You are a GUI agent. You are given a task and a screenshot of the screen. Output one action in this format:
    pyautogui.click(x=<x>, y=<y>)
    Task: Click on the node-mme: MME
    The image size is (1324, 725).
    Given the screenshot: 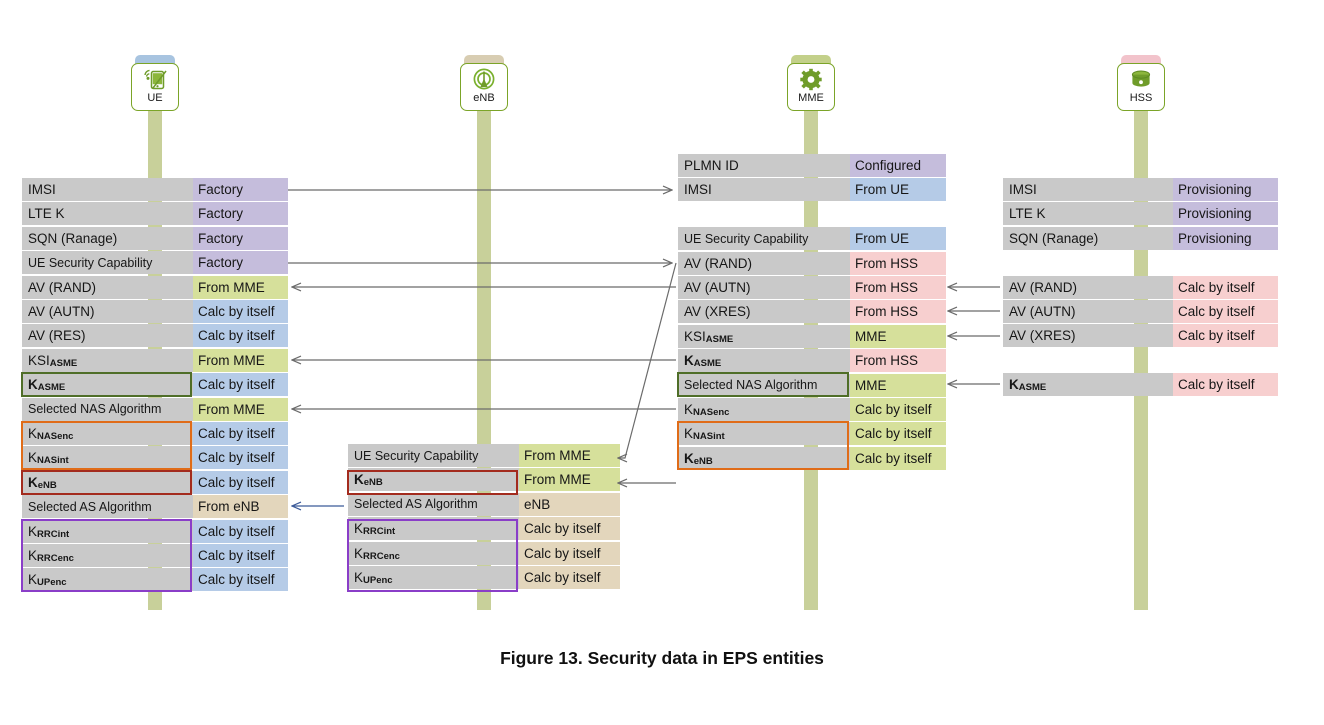 What is the action you would take?
    pyautogui.click(x=811, y=83)
    